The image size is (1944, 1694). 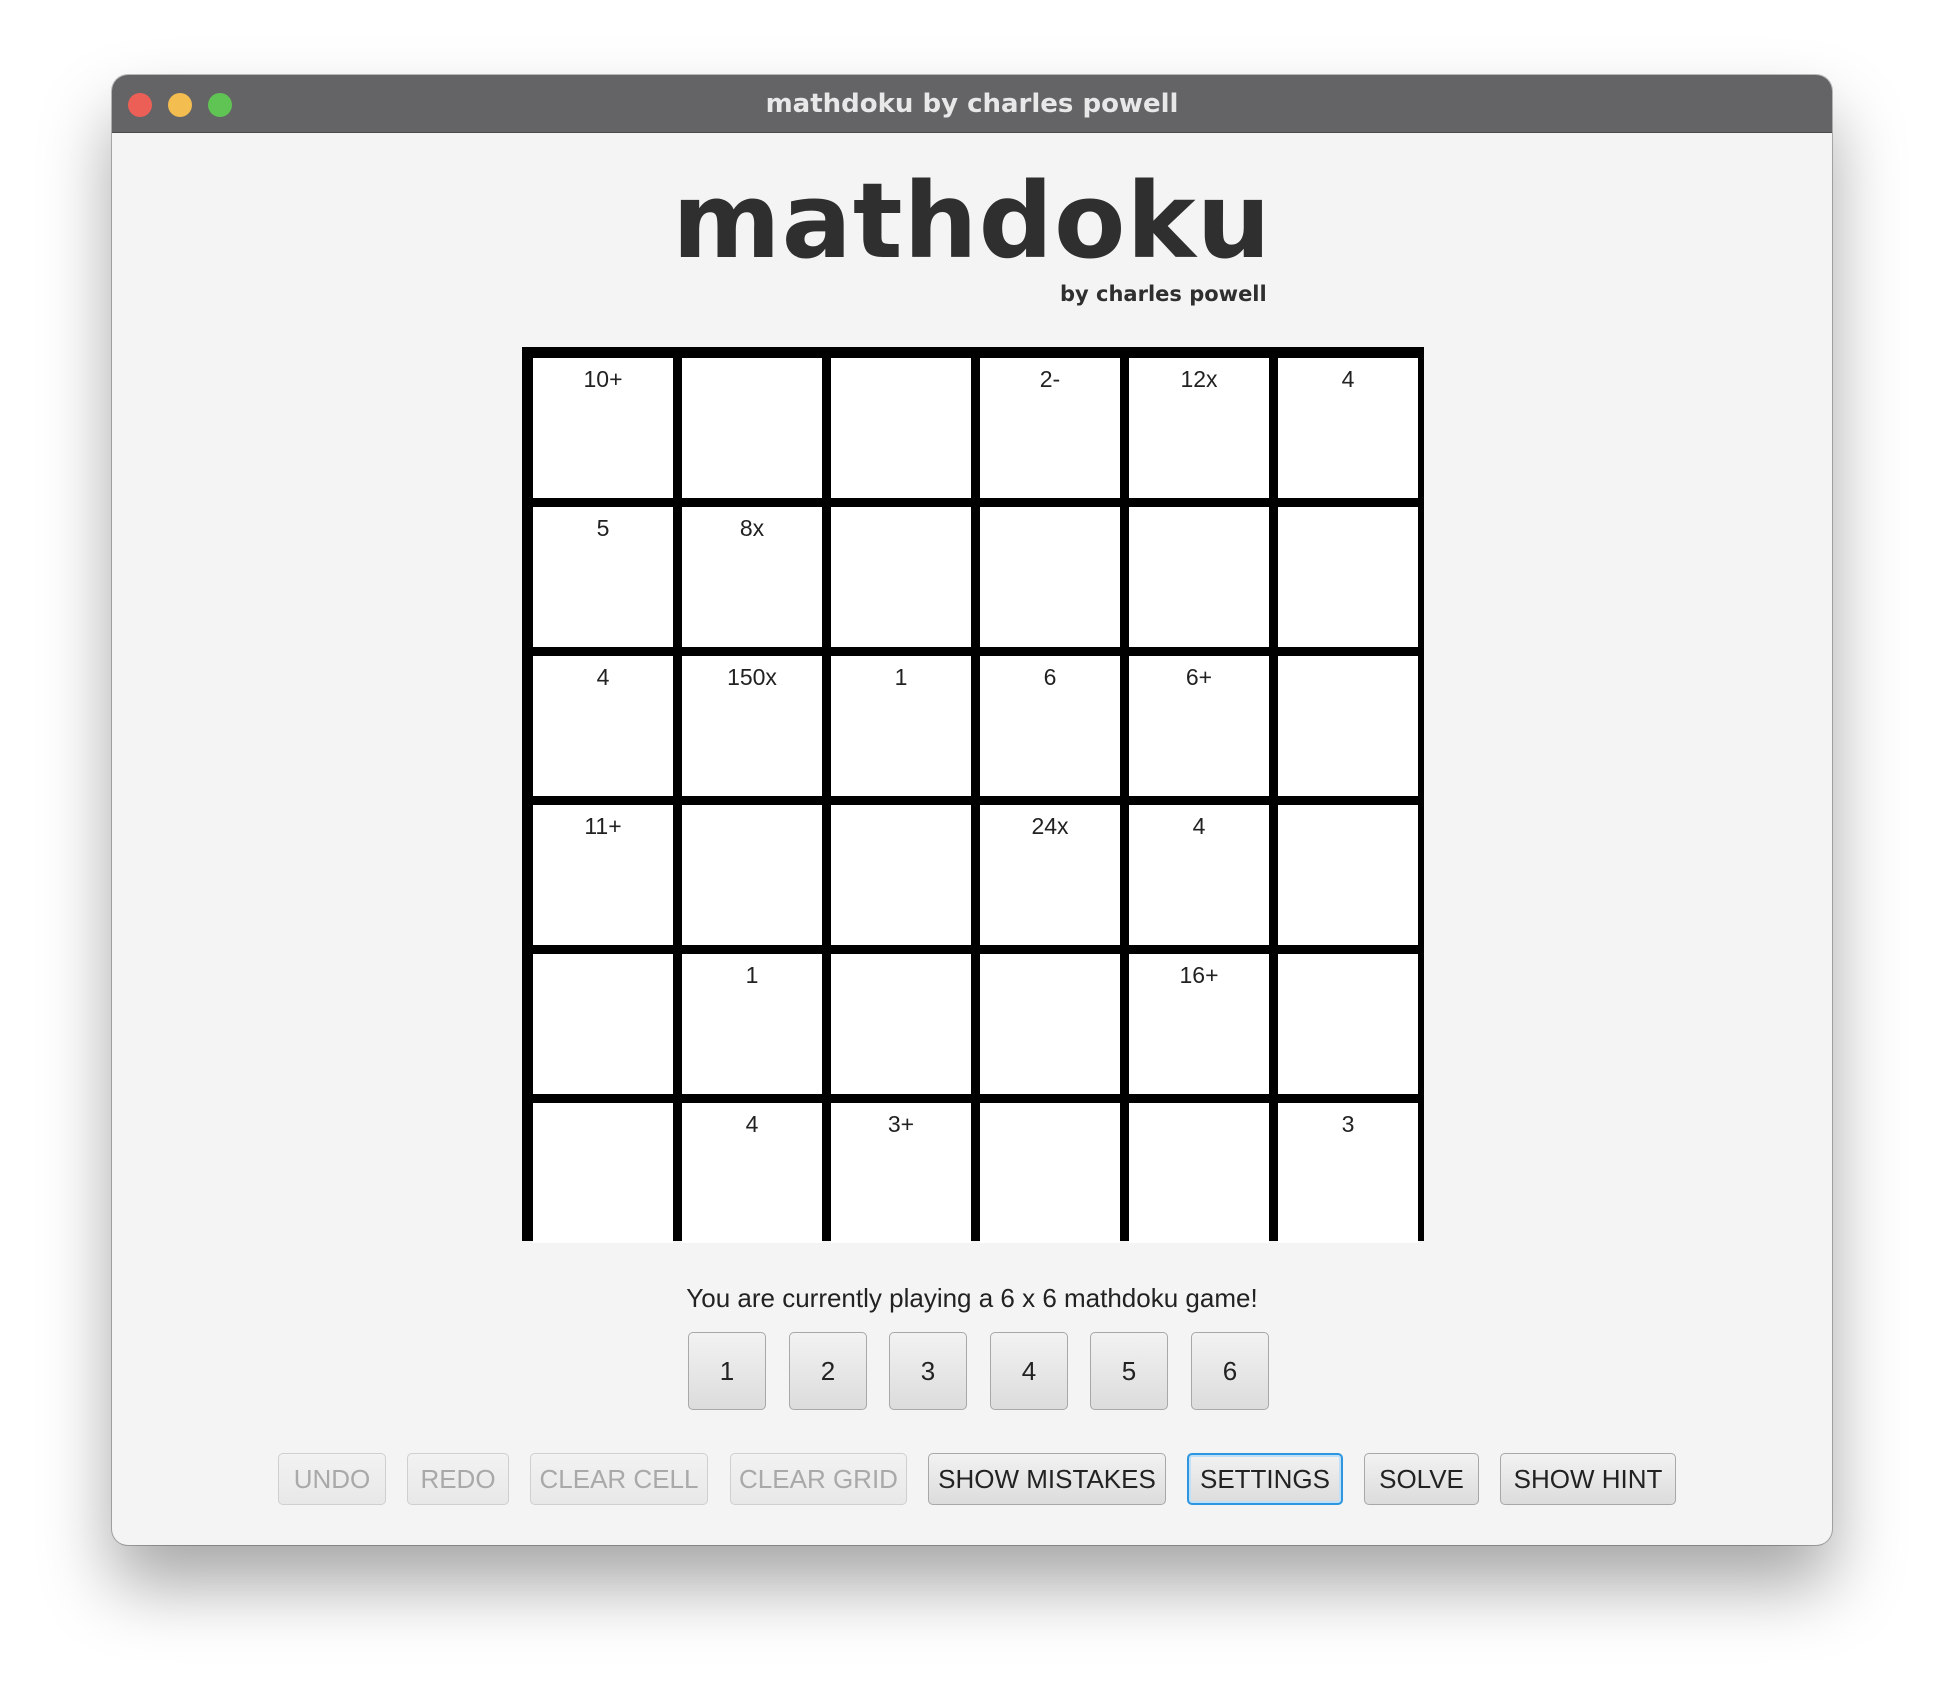 I want to click on solve-button: SOLVE, so click(x=1421, y=1479).